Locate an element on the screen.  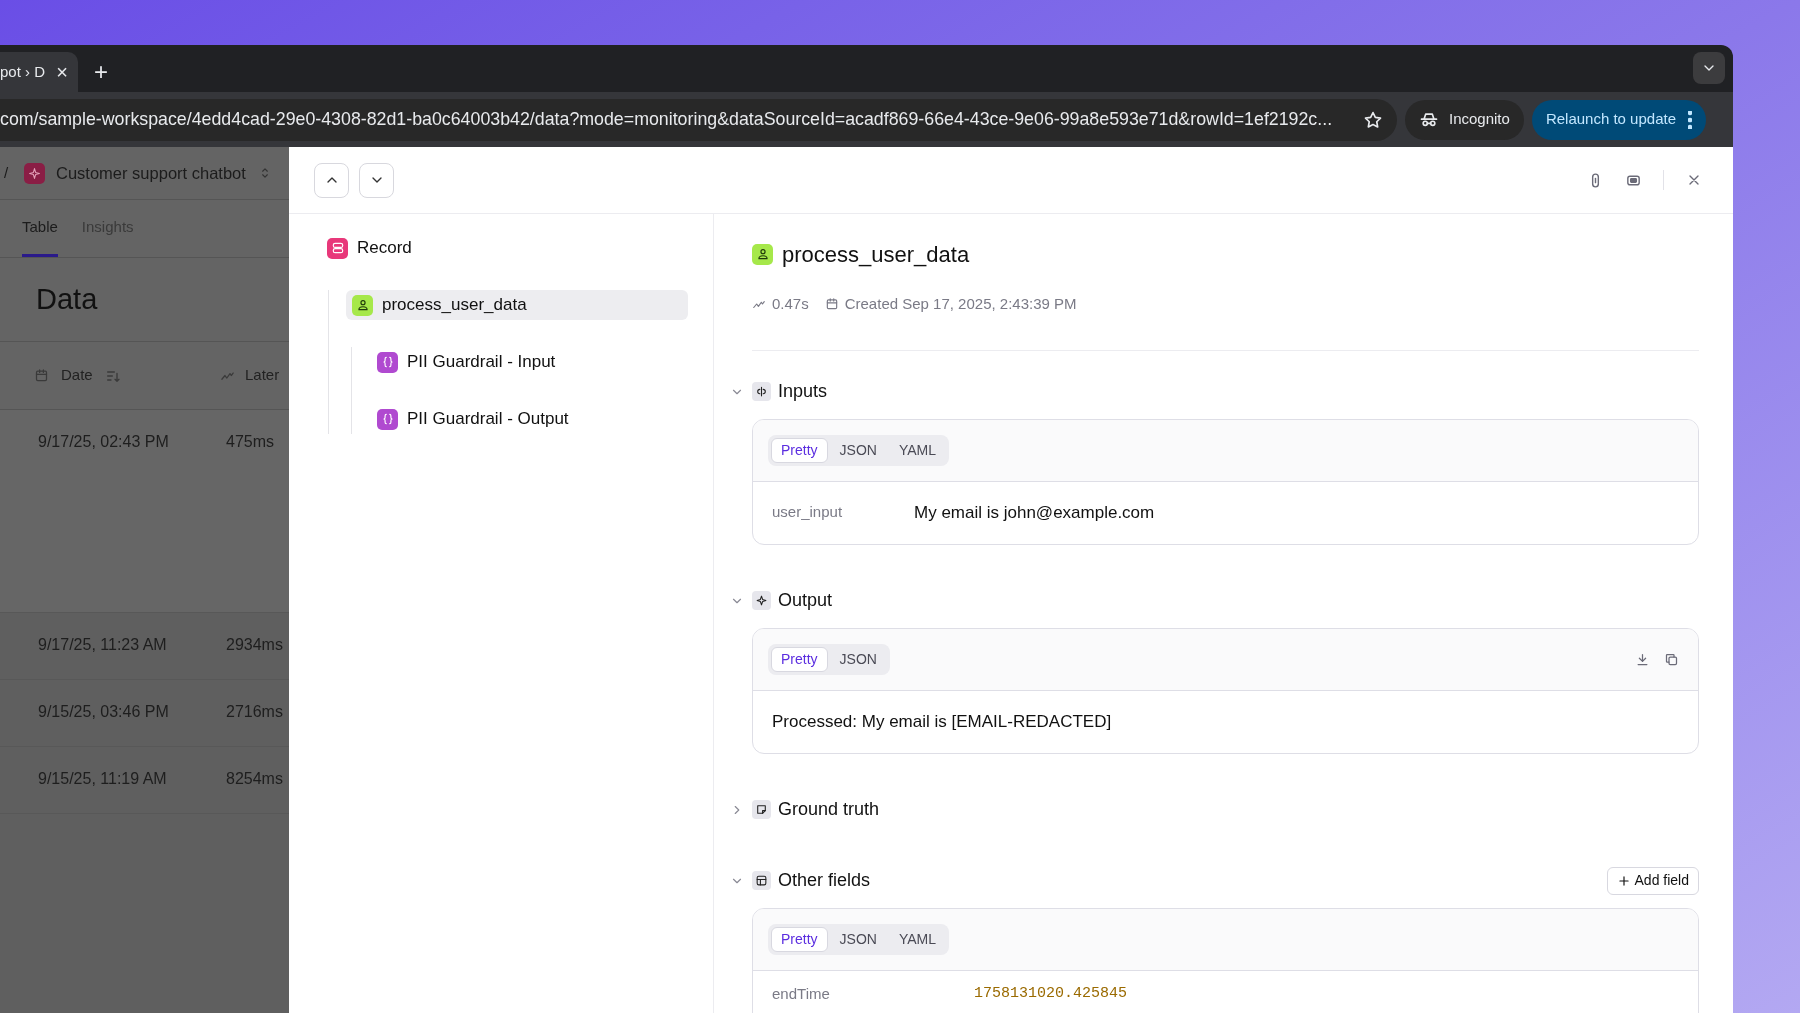
output-text: Processed: My email is [EMAIL-REDACTED] is located at coordinates (942, 721).